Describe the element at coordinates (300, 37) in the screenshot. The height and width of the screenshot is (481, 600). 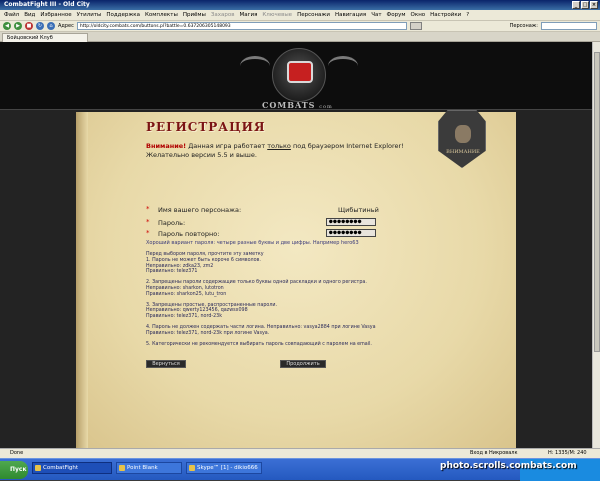
I see `tab-bar: Бойцовский Клуб` at that location.